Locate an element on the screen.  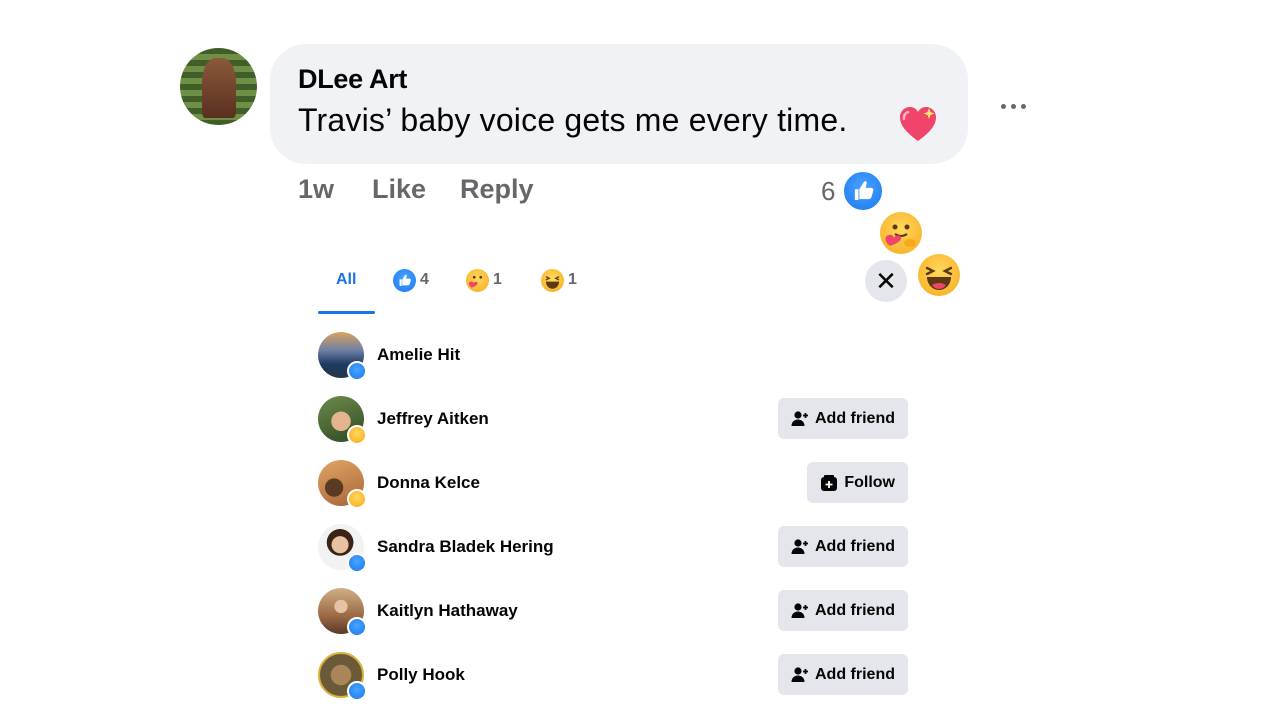
person-name: Kaitlyn Hathaway is located at coordinates (447, 611).